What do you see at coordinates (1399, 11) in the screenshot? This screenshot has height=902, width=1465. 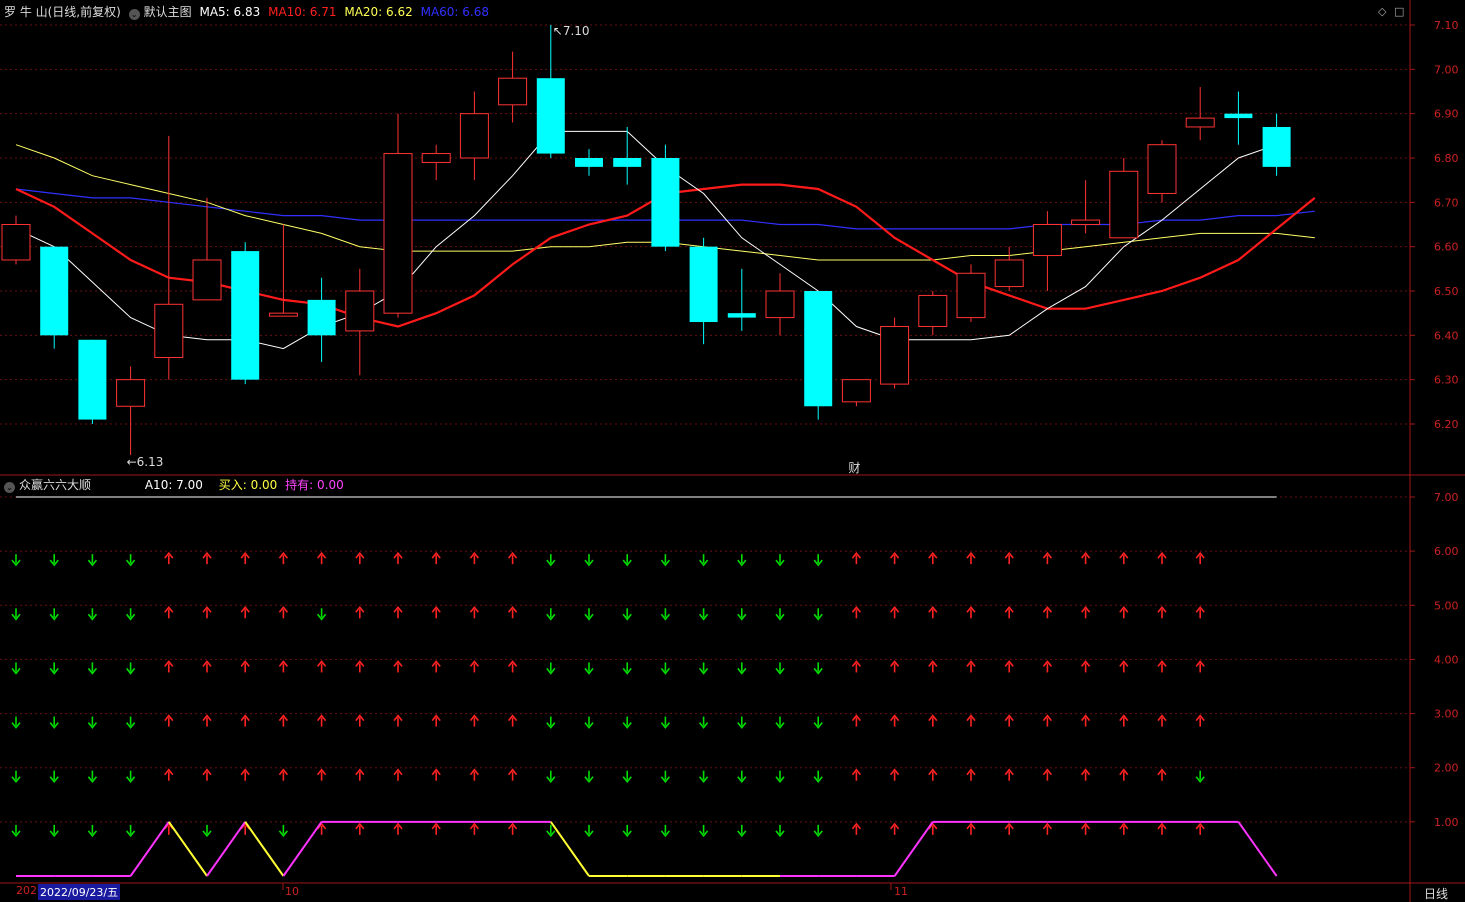 I see `maximize-icon: □` at bounding box center [1399, 11].